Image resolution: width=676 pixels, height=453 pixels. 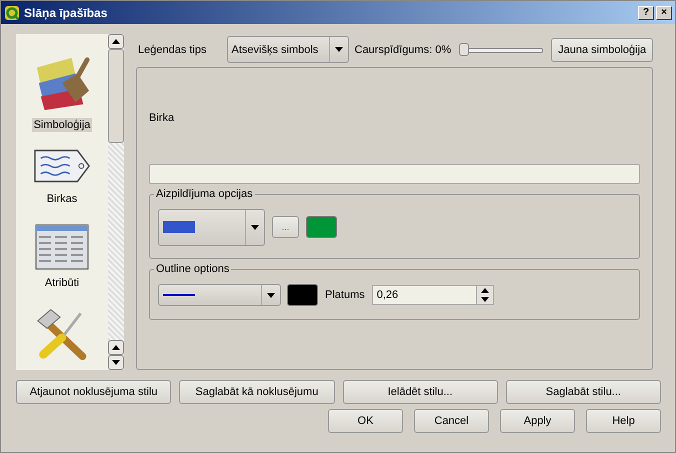 What do you see at coordinates (464, 49) in the screenshot?
I see `slider-thumb` at bounding box center [464, 49].